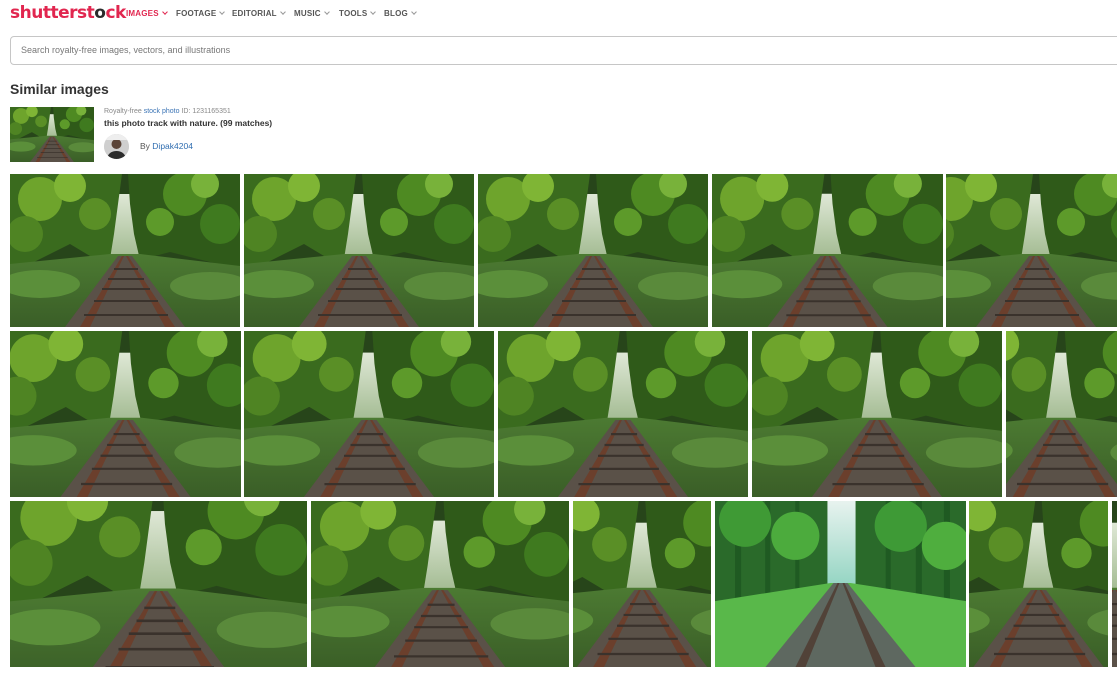 This screenshot has width=1117, height=675. I want to click on nav-tools: TOOLS, so click(358, 13).